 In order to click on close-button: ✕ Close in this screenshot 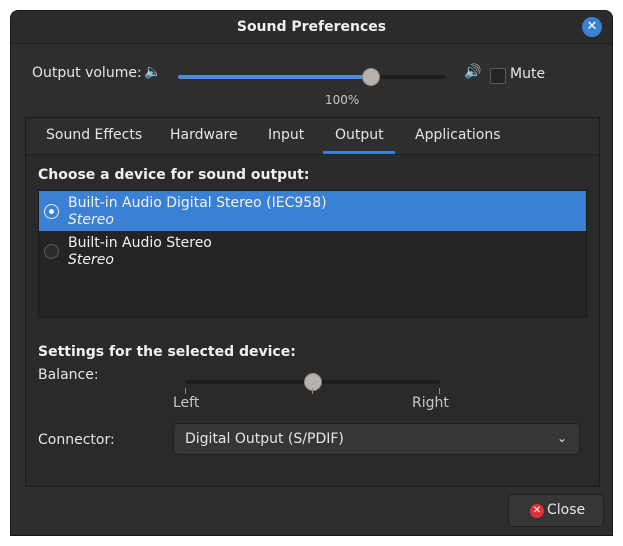, I will do `click(556, 510)`.